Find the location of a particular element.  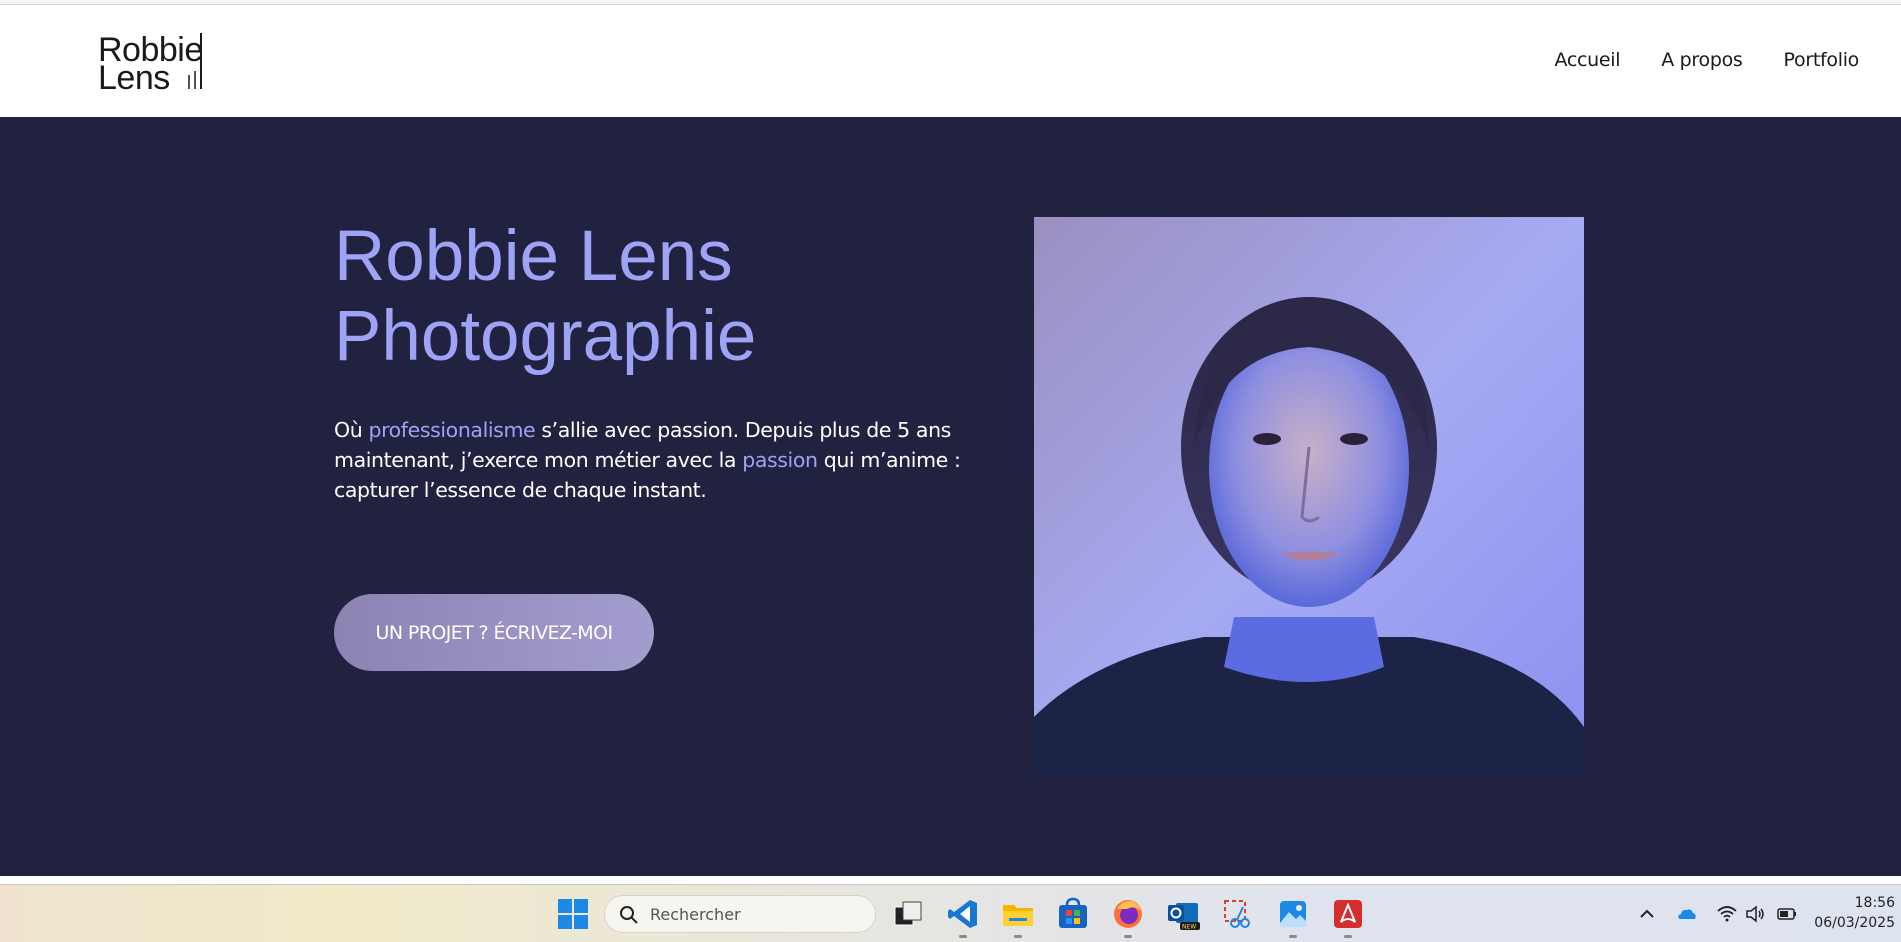

file-explorer-icon is located at coordinates (1018, 914).